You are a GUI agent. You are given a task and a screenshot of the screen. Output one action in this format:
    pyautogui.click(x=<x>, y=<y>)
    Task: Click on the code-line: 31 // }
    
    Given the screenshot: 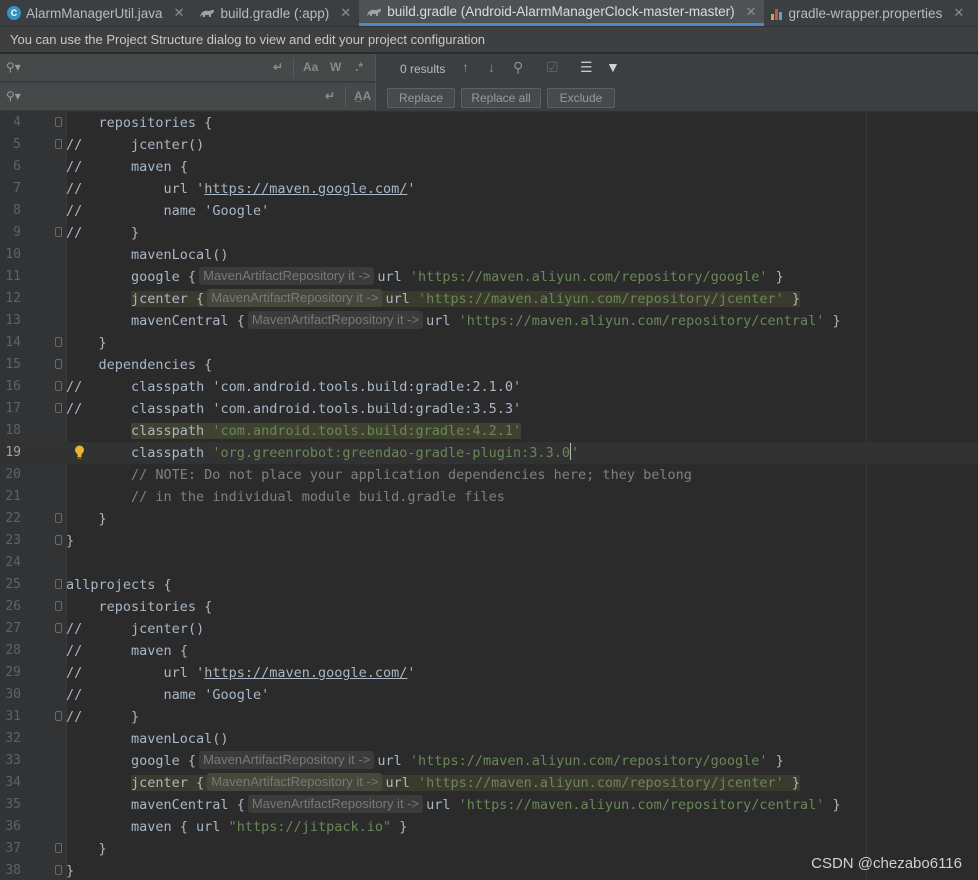 What is the action you would take?
    pyautogui.click(x=489, y=717)
    